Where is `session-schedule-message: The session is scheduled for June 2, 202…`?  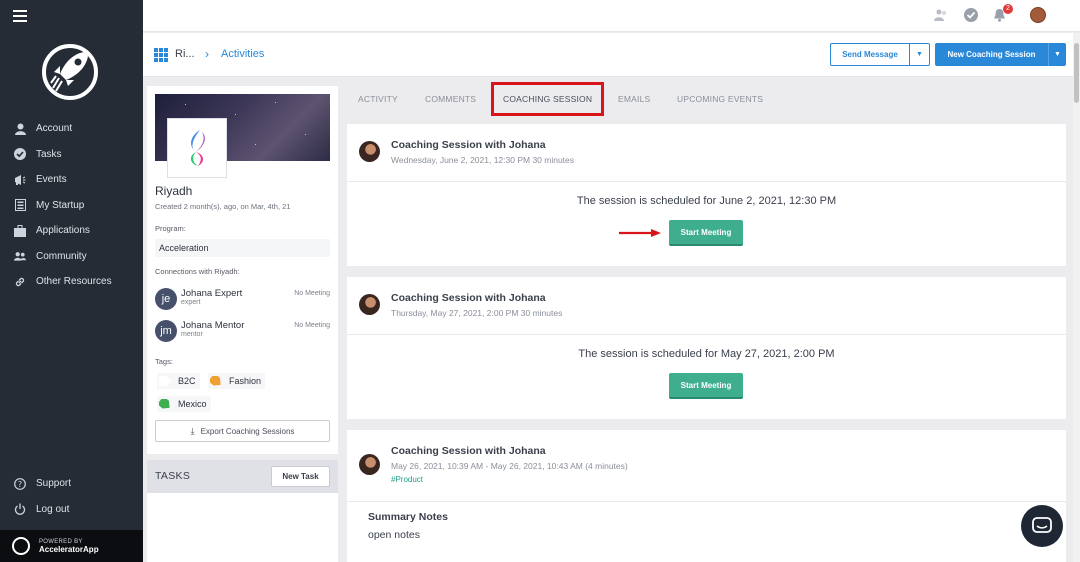 session-schedule-message: The session is scheduled for June 2, 202… is located at coordinates (706, 201).